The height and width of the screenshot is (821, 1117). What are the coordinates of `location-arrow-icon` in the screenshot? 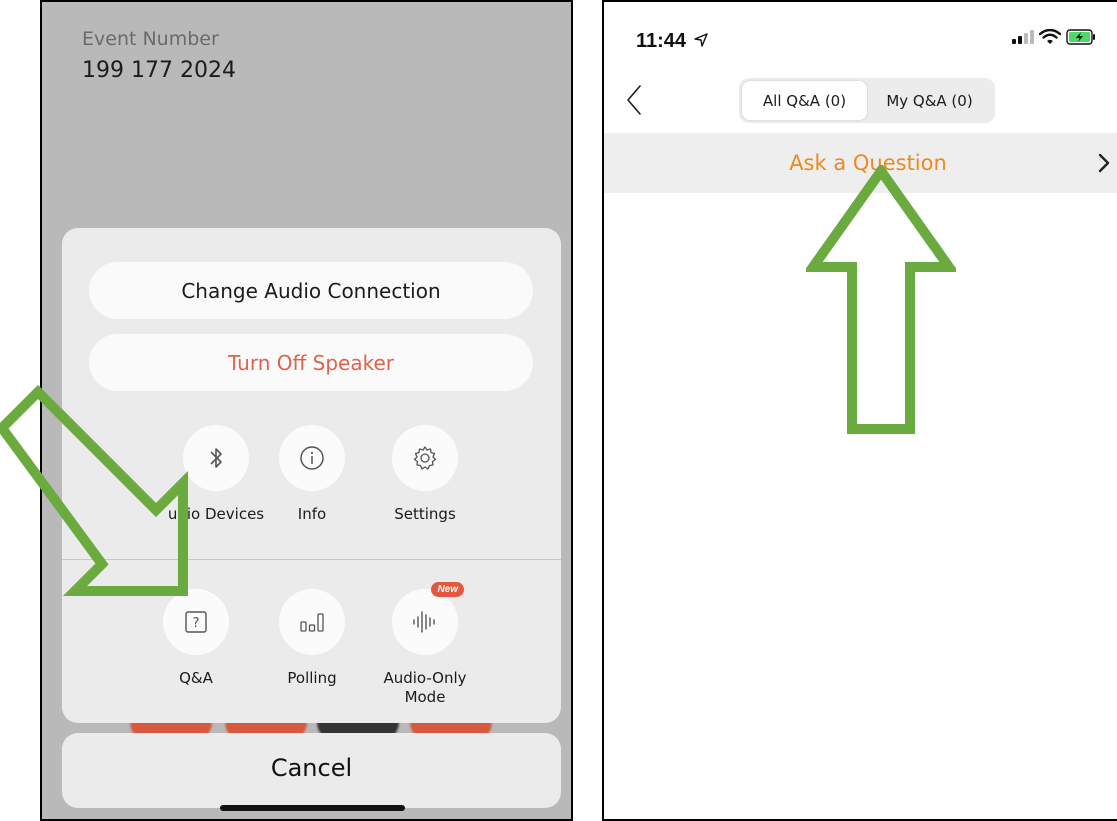 It's located at (700, 40).